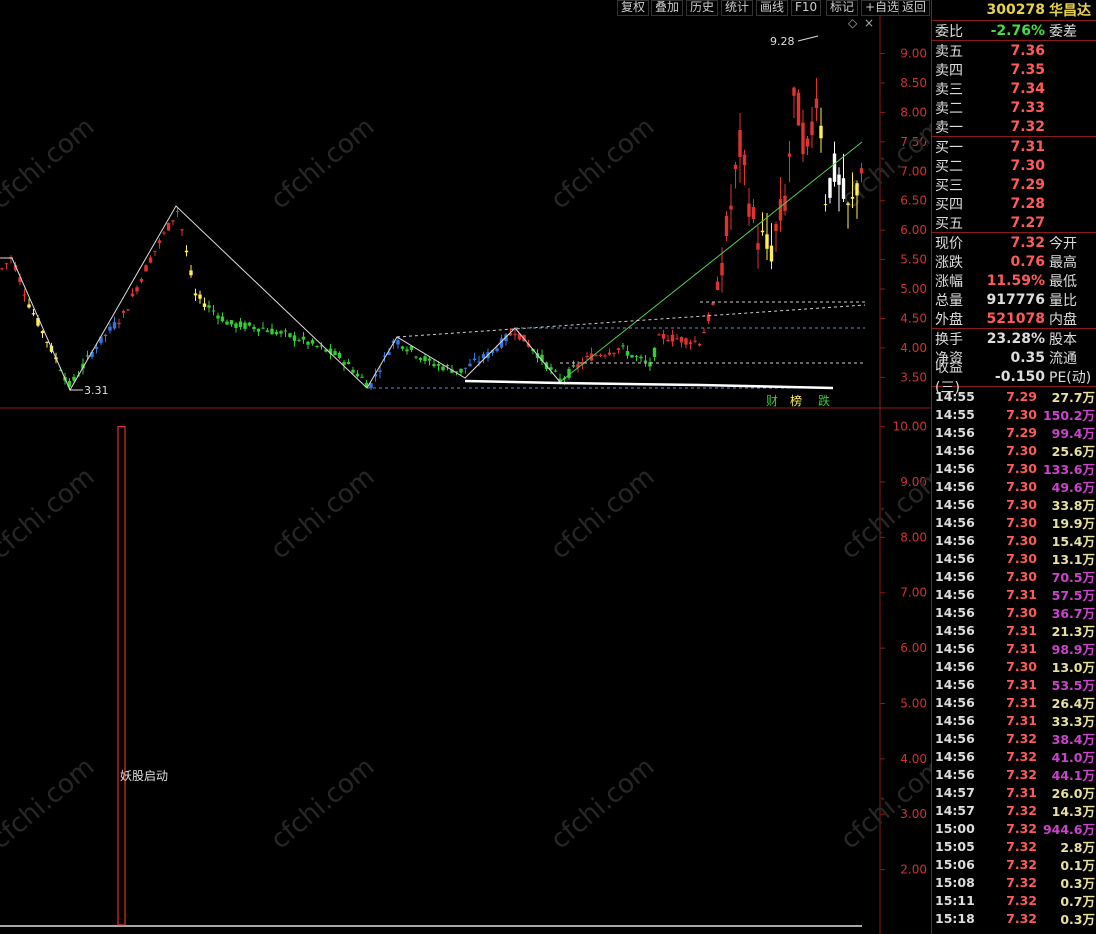 The image size is (1096, 934). Describe the element at coordinates (949, 339) in the screenshot. I see `stat-row-label: 换手` at that location.